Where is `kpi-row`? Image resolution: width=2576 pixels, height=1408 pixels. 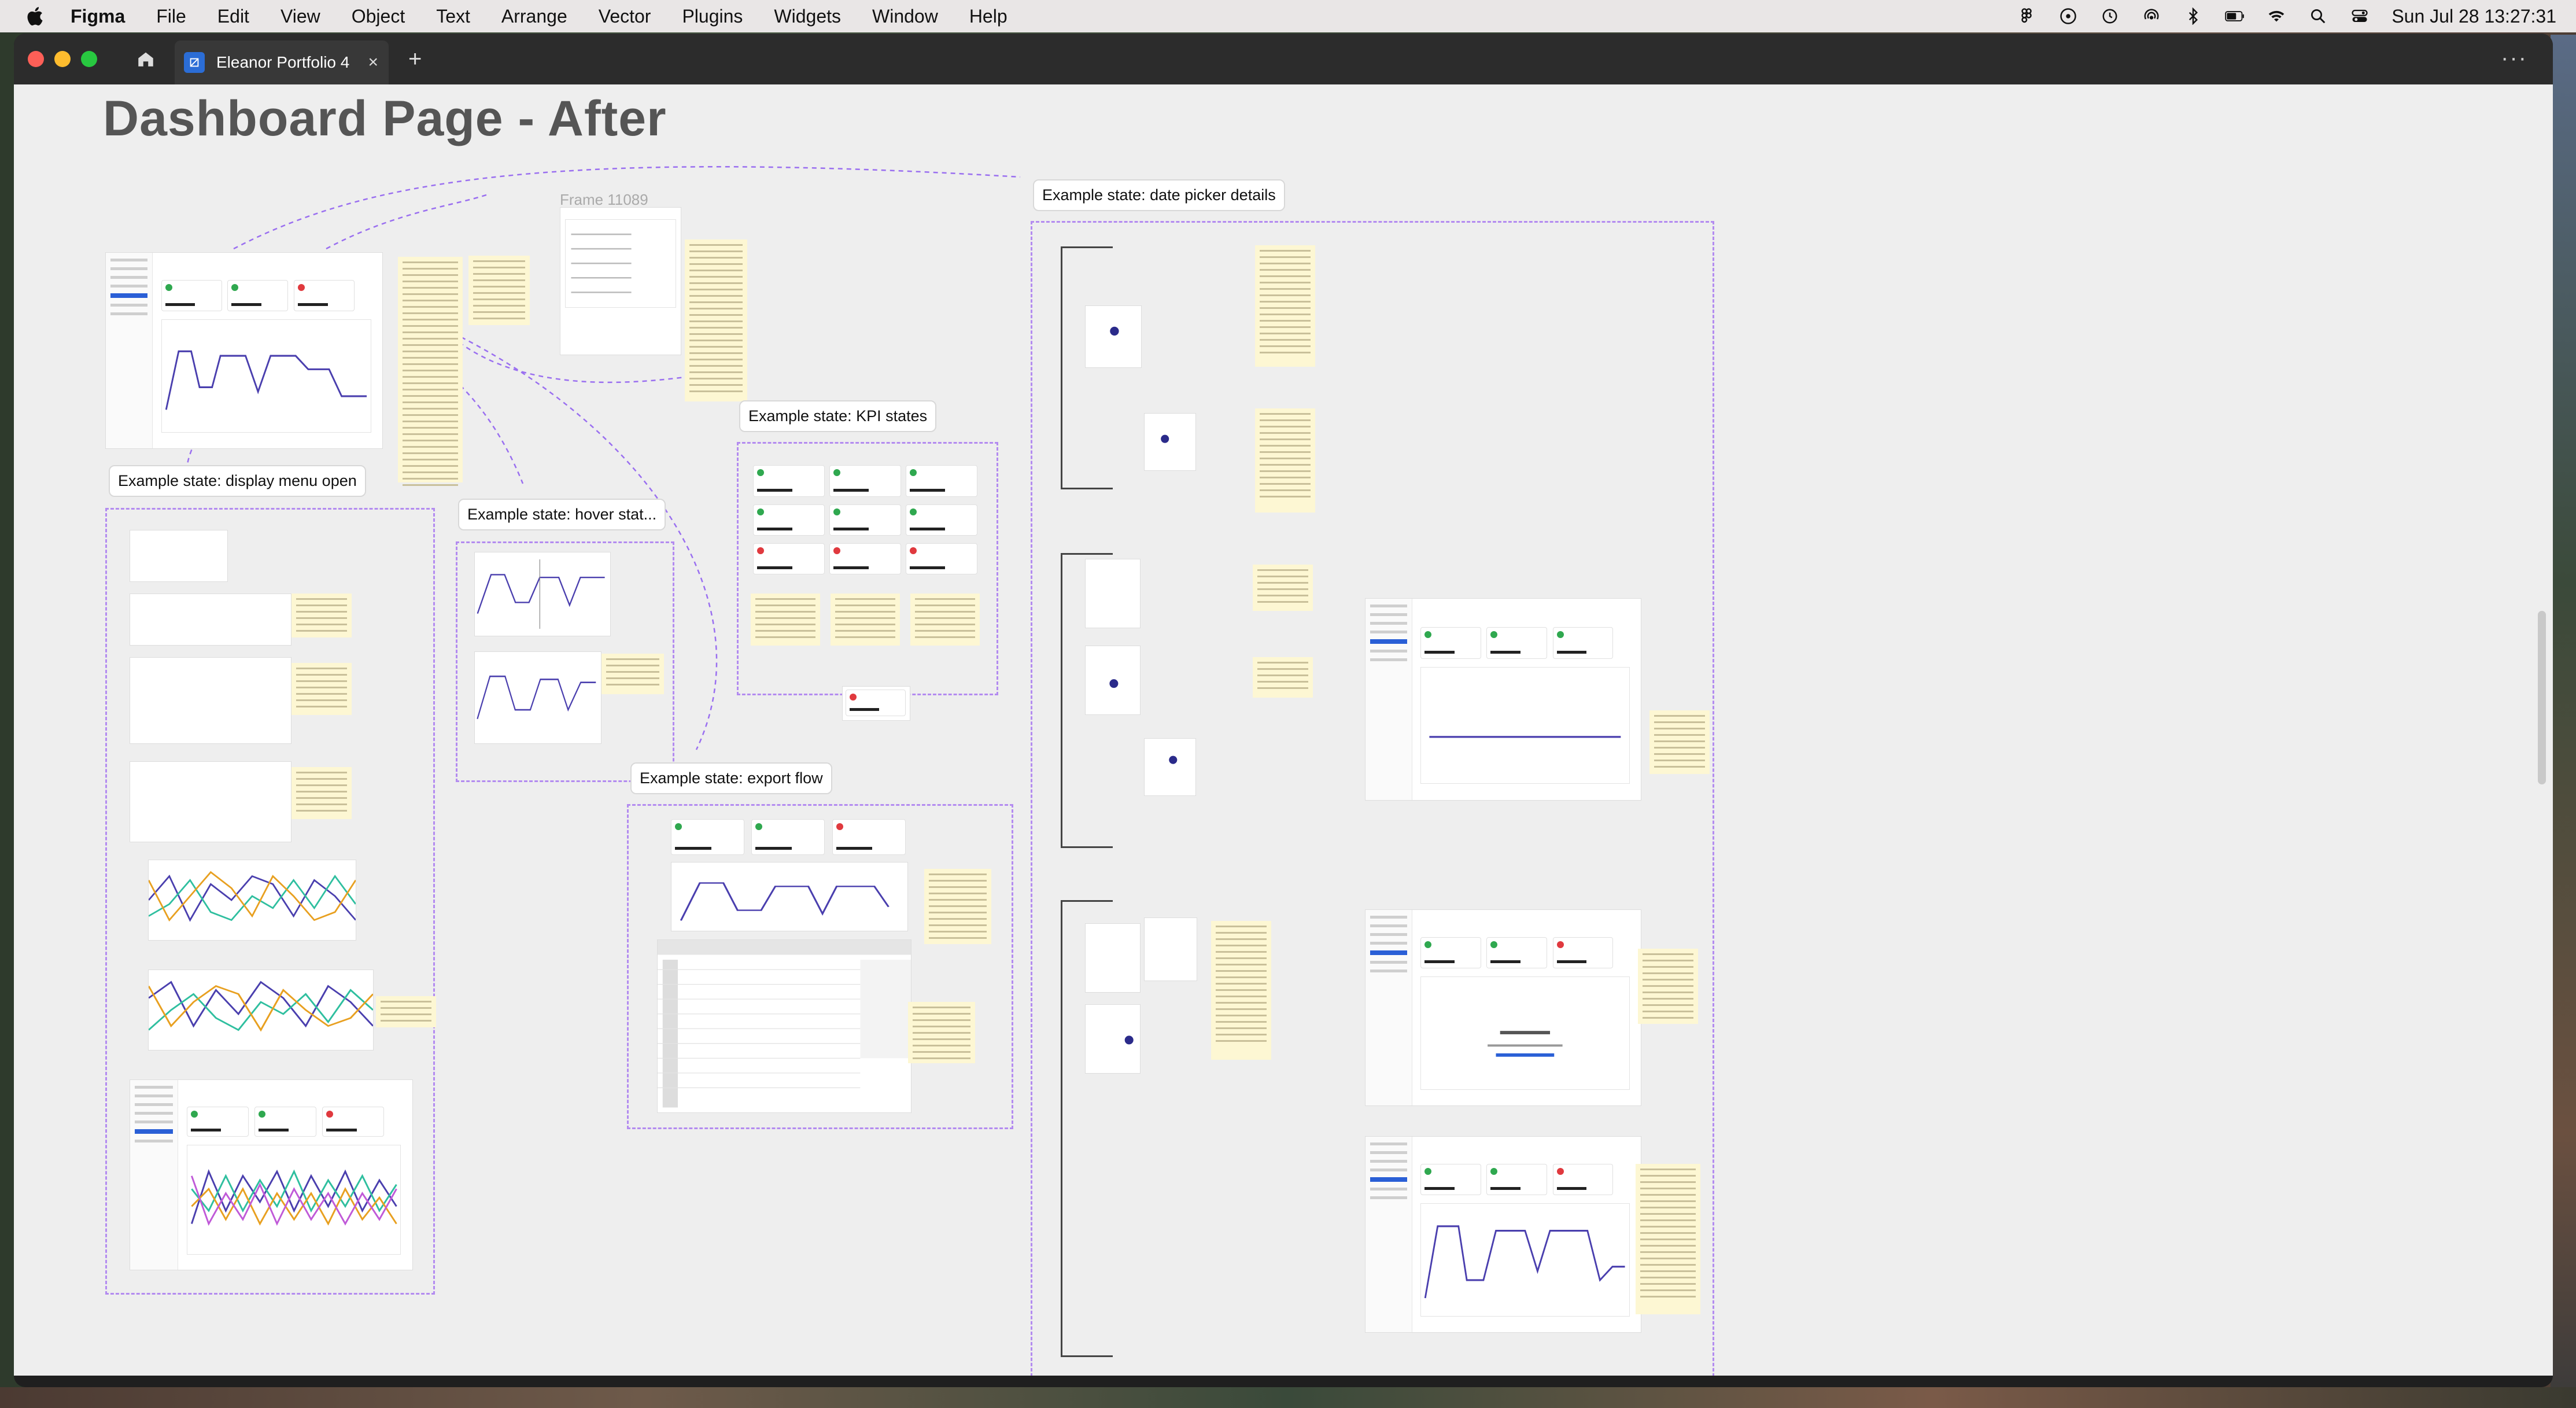
kpi-row is located at coordinates (789, 837).